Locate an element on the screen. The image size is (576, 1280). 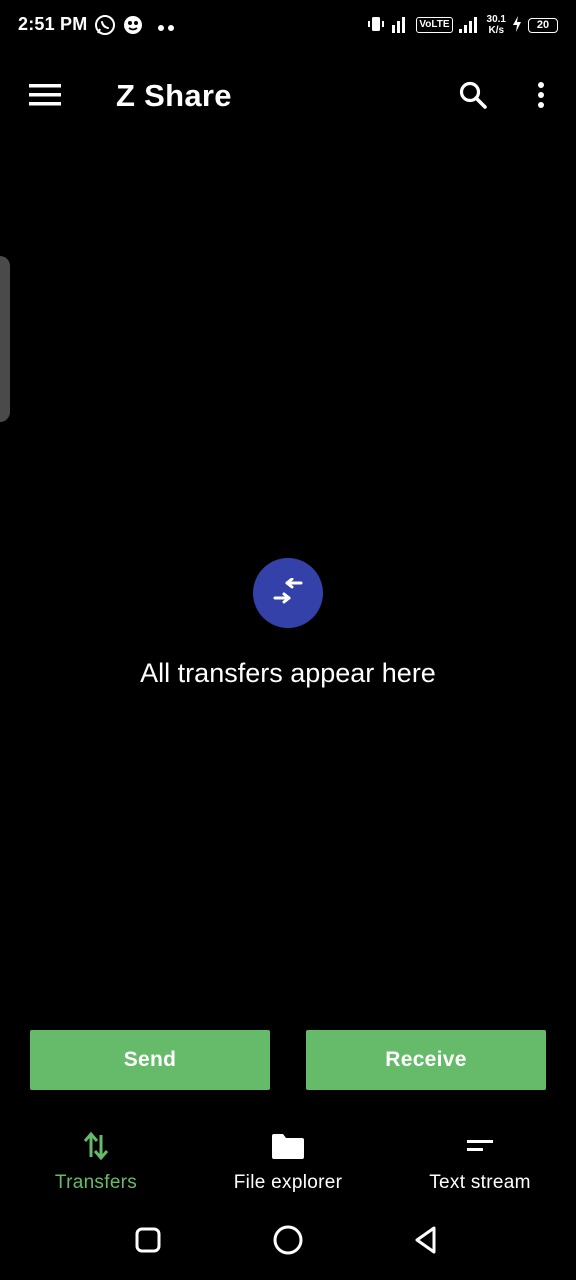
nav-label-text-stream: Text stream is located at coordinates (480, 1182).